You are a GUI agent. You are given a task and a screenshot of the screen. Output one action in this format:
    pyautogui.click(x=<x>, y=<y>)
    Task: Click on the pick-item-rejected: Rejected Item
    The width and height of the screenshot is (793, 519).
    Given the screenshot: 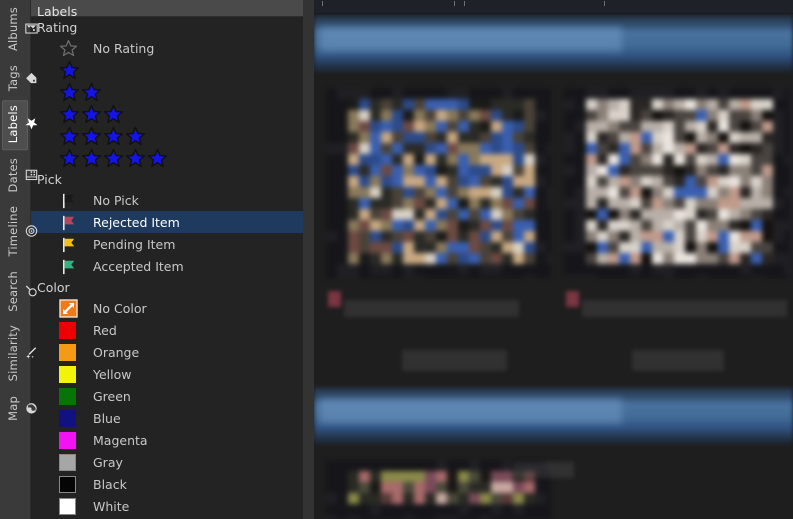 What is the action you would take?
    pyautogui.click(x=167, y=222)
    